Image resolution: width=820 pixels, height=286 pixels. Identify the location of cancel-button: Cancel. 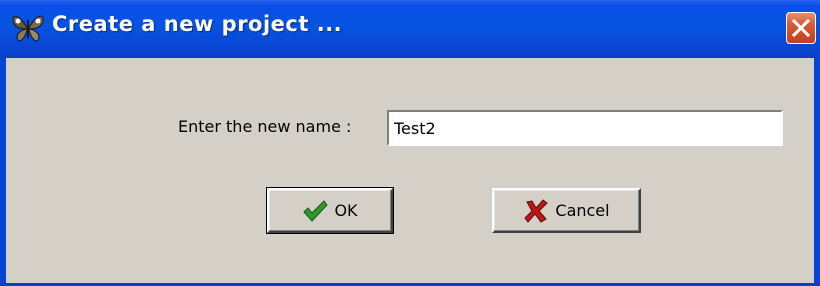
(566, 210).